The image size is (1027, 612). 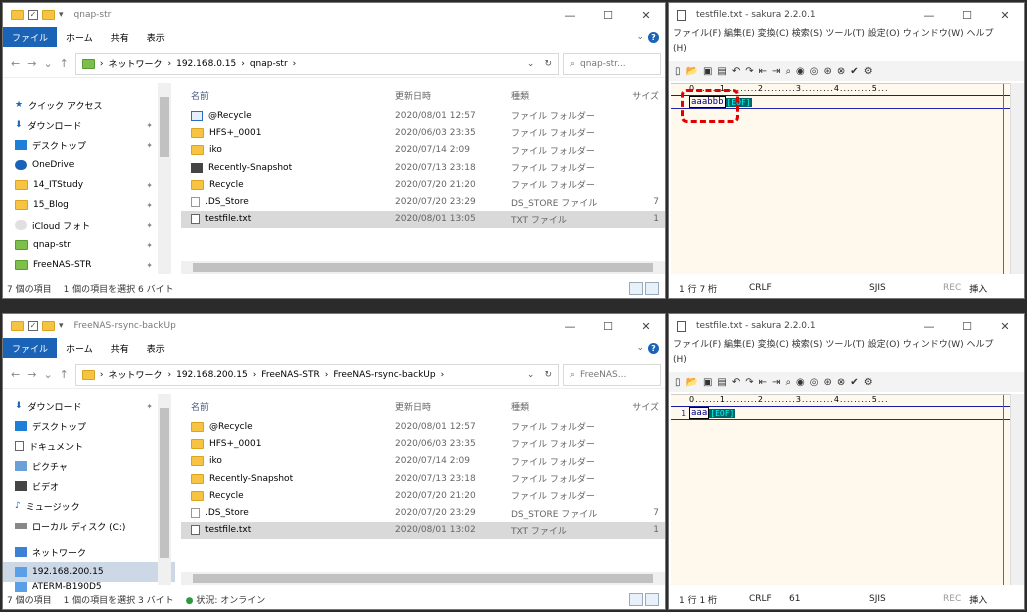 What do you see at coordinates (89, 245) in the screenshot?
I see `nav-item-qnap-str: qnap-str ✦` at bounding box center [89, 245].